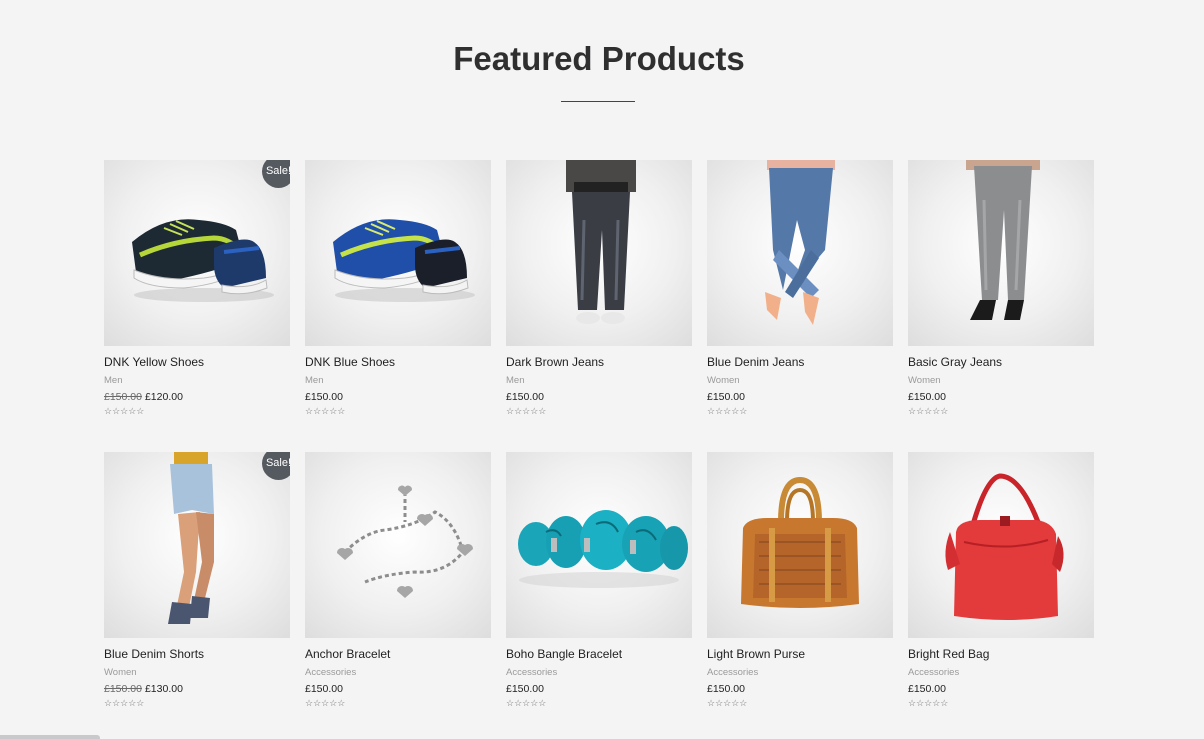 The height and width of the screenshot is (739, 1204). Describe the element at coordinates (603, 549) in the screenshot. I see `bangle-image` at that location.